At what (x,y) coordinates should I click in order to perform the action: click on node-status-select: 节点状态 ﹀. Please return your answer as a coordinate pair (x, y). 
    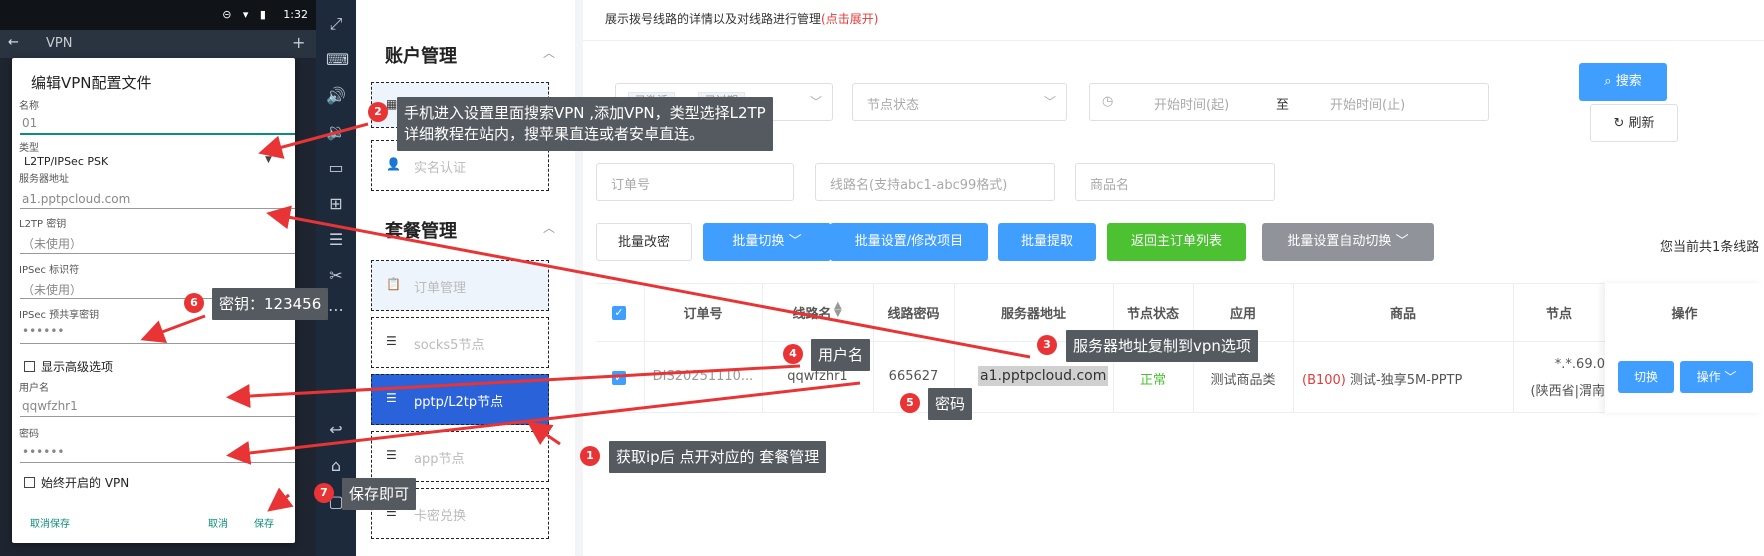
    Looking at the image, I should click on (959, 102).